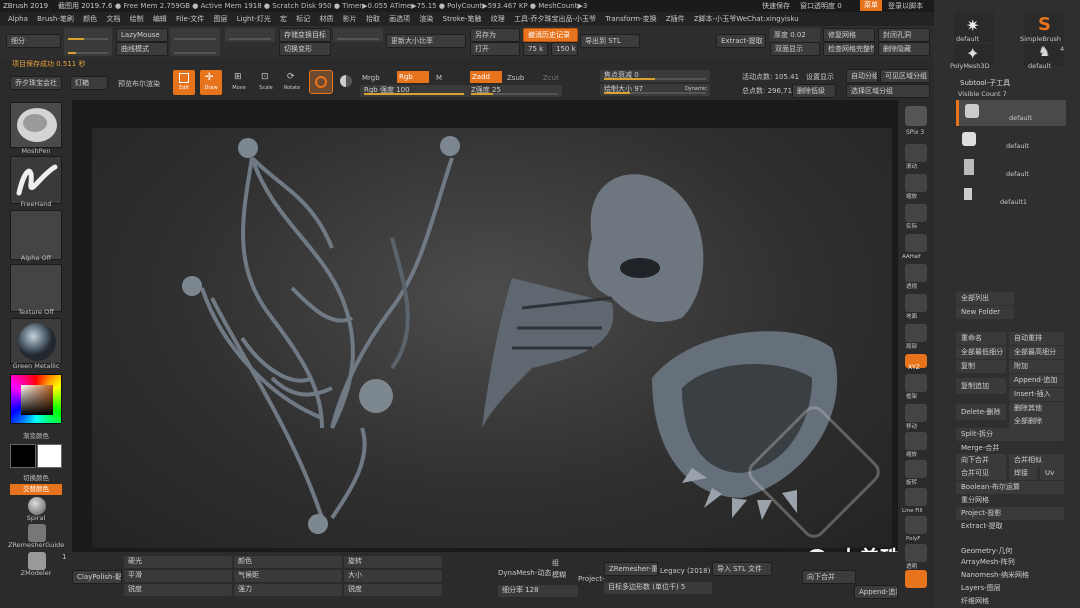 This screenshot has width=1080, height=608. What do you see at coordinates (1010, 588) in the screenshot?
I see `layers-button: Layers-图层` at bounding box center [1010, 588].